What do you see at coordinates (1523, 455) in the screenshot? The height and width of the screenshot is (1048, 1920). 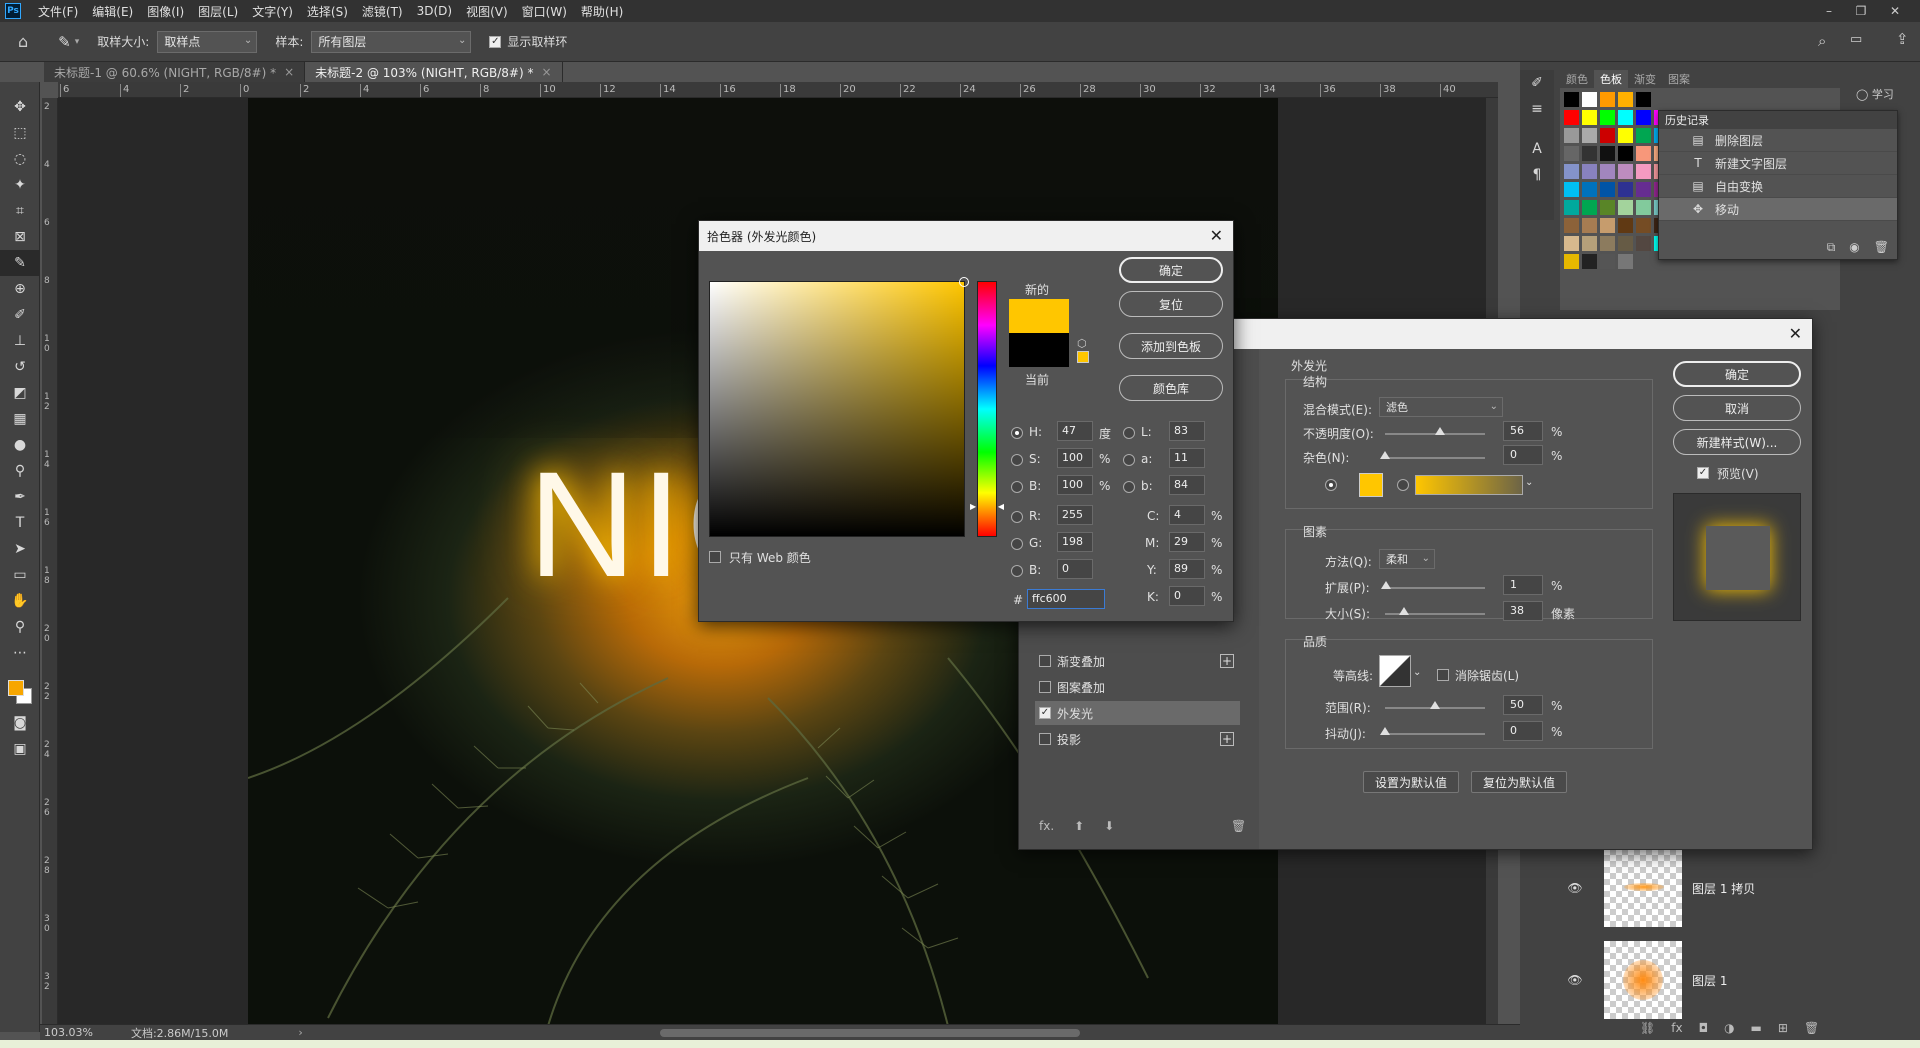 I see `noise-input: 0` at bounding box center [1523, 455].